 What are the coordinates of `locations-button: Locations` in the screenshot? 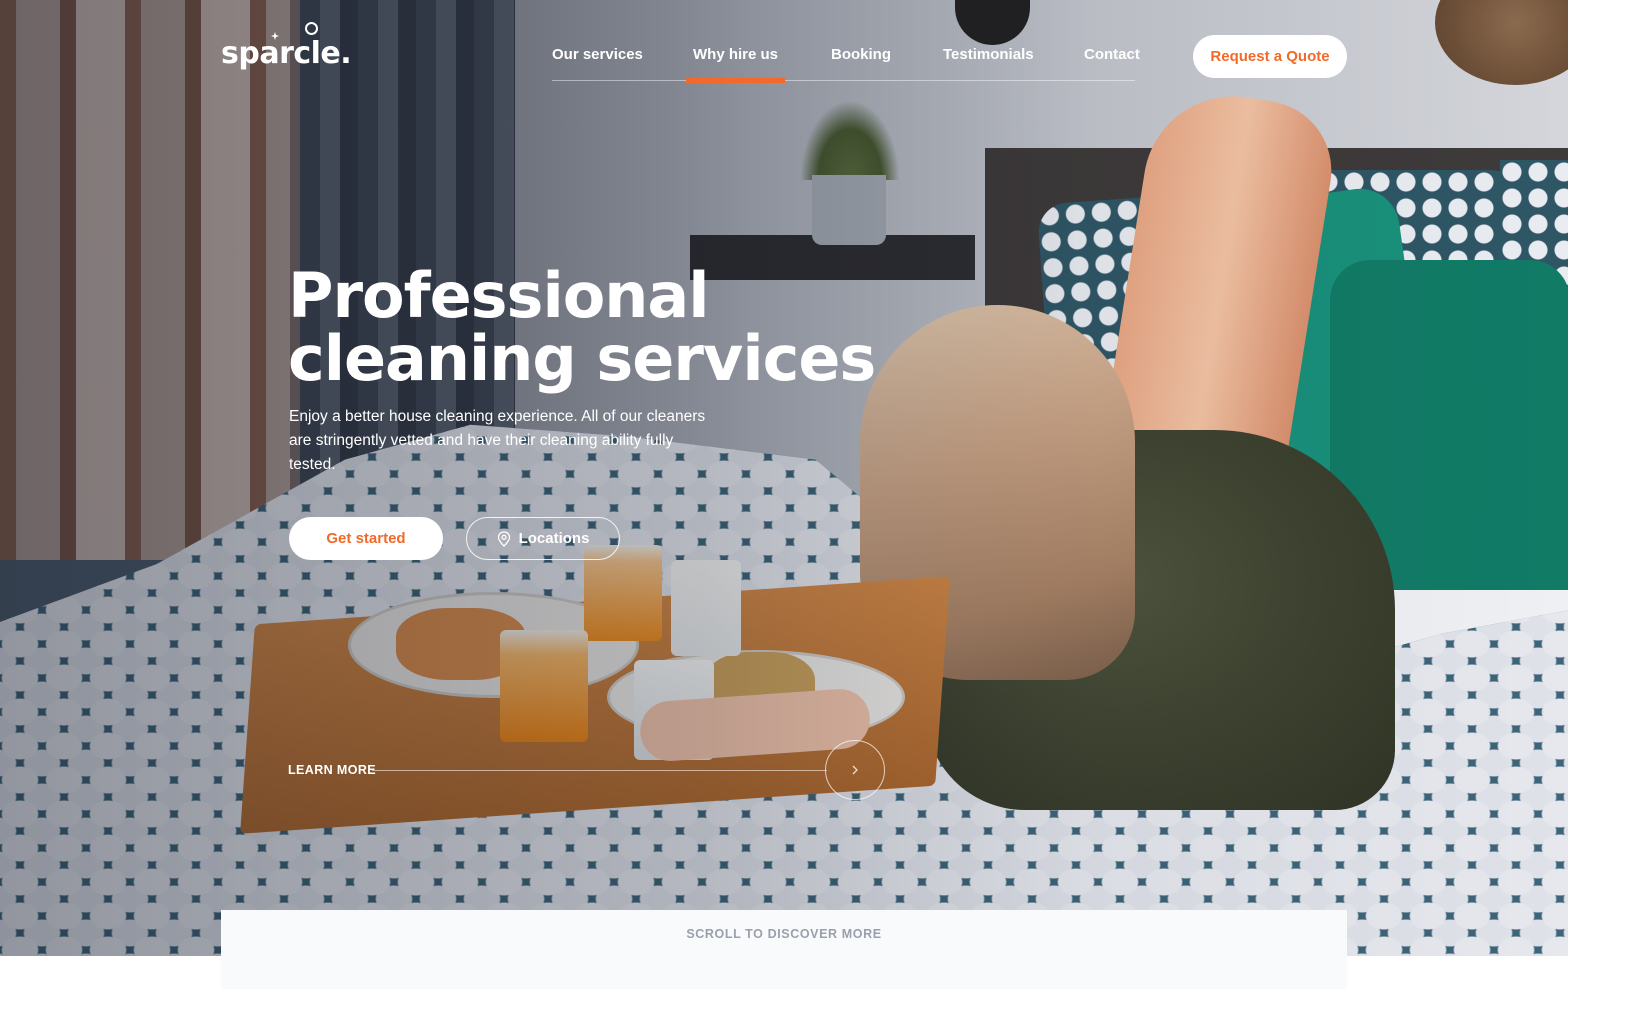 It's located at (543, 538).